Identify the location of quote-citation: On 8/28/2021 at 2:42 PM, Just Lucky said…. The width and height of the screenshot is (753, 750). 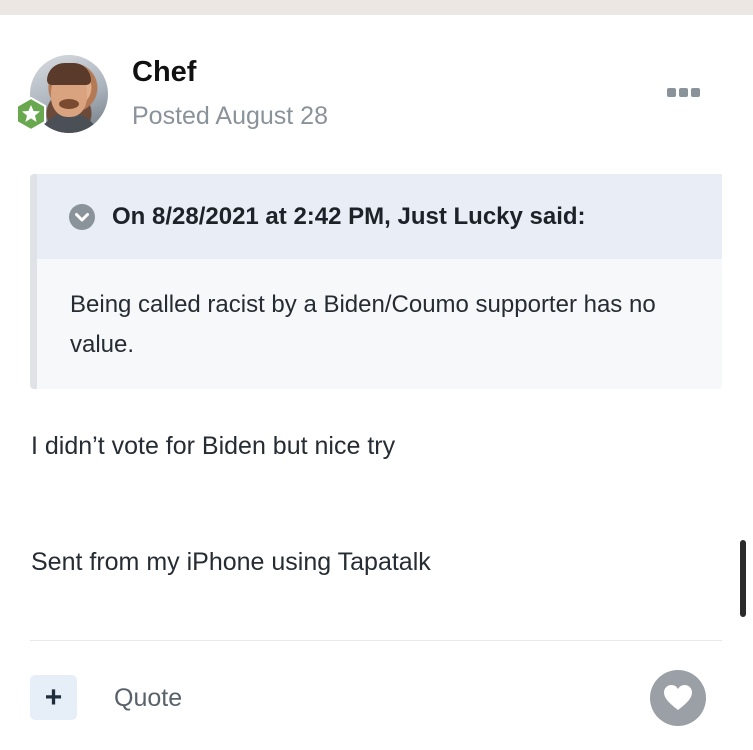
(349, 217).